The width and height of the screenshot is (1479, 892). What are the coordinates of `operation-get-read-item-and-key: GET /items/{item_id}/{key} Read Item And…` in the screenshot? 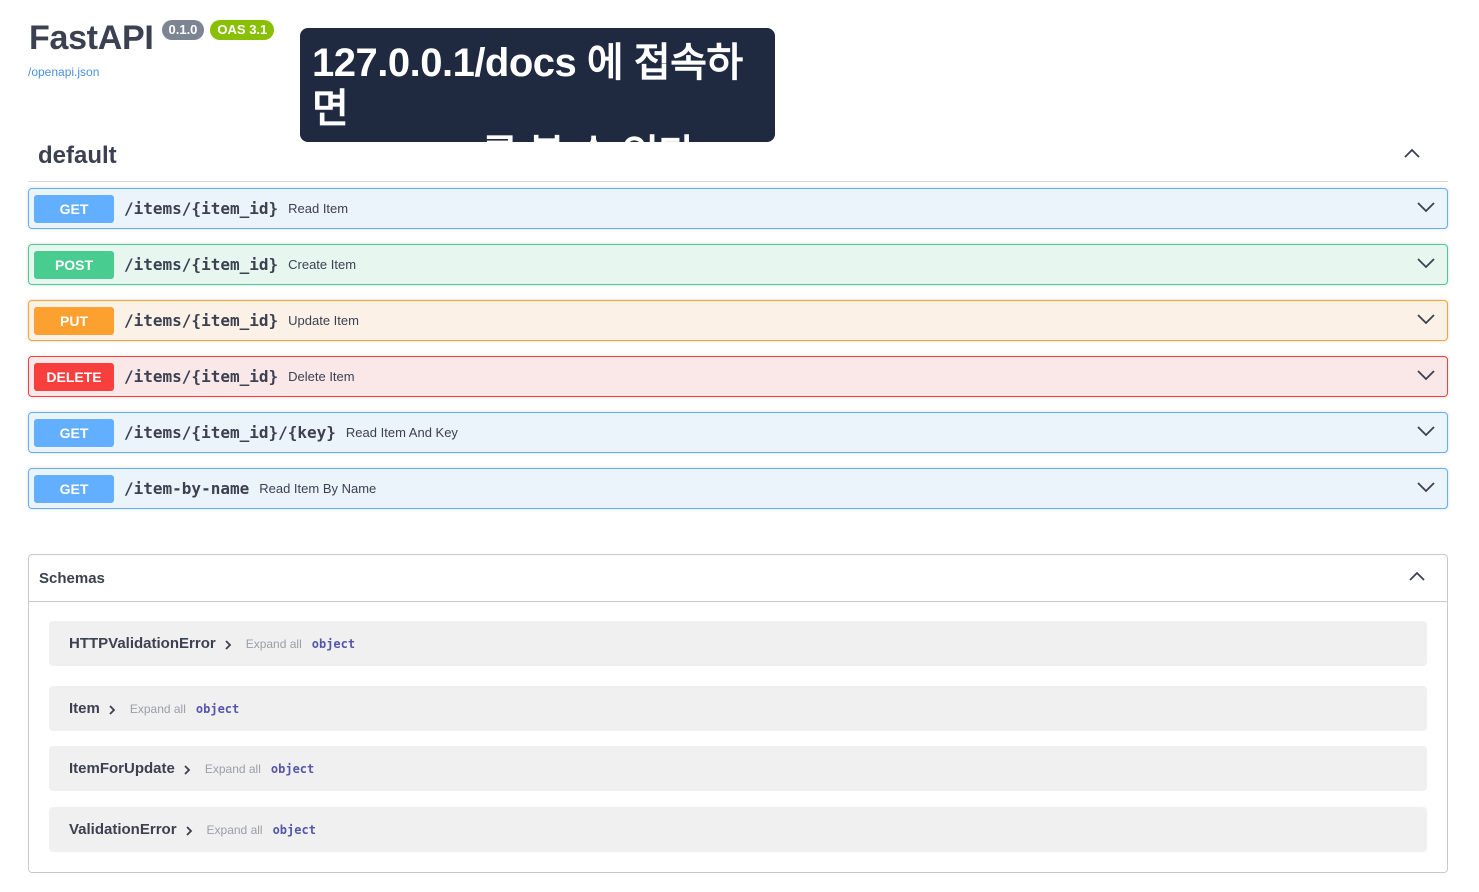 It's located at (738, 432).